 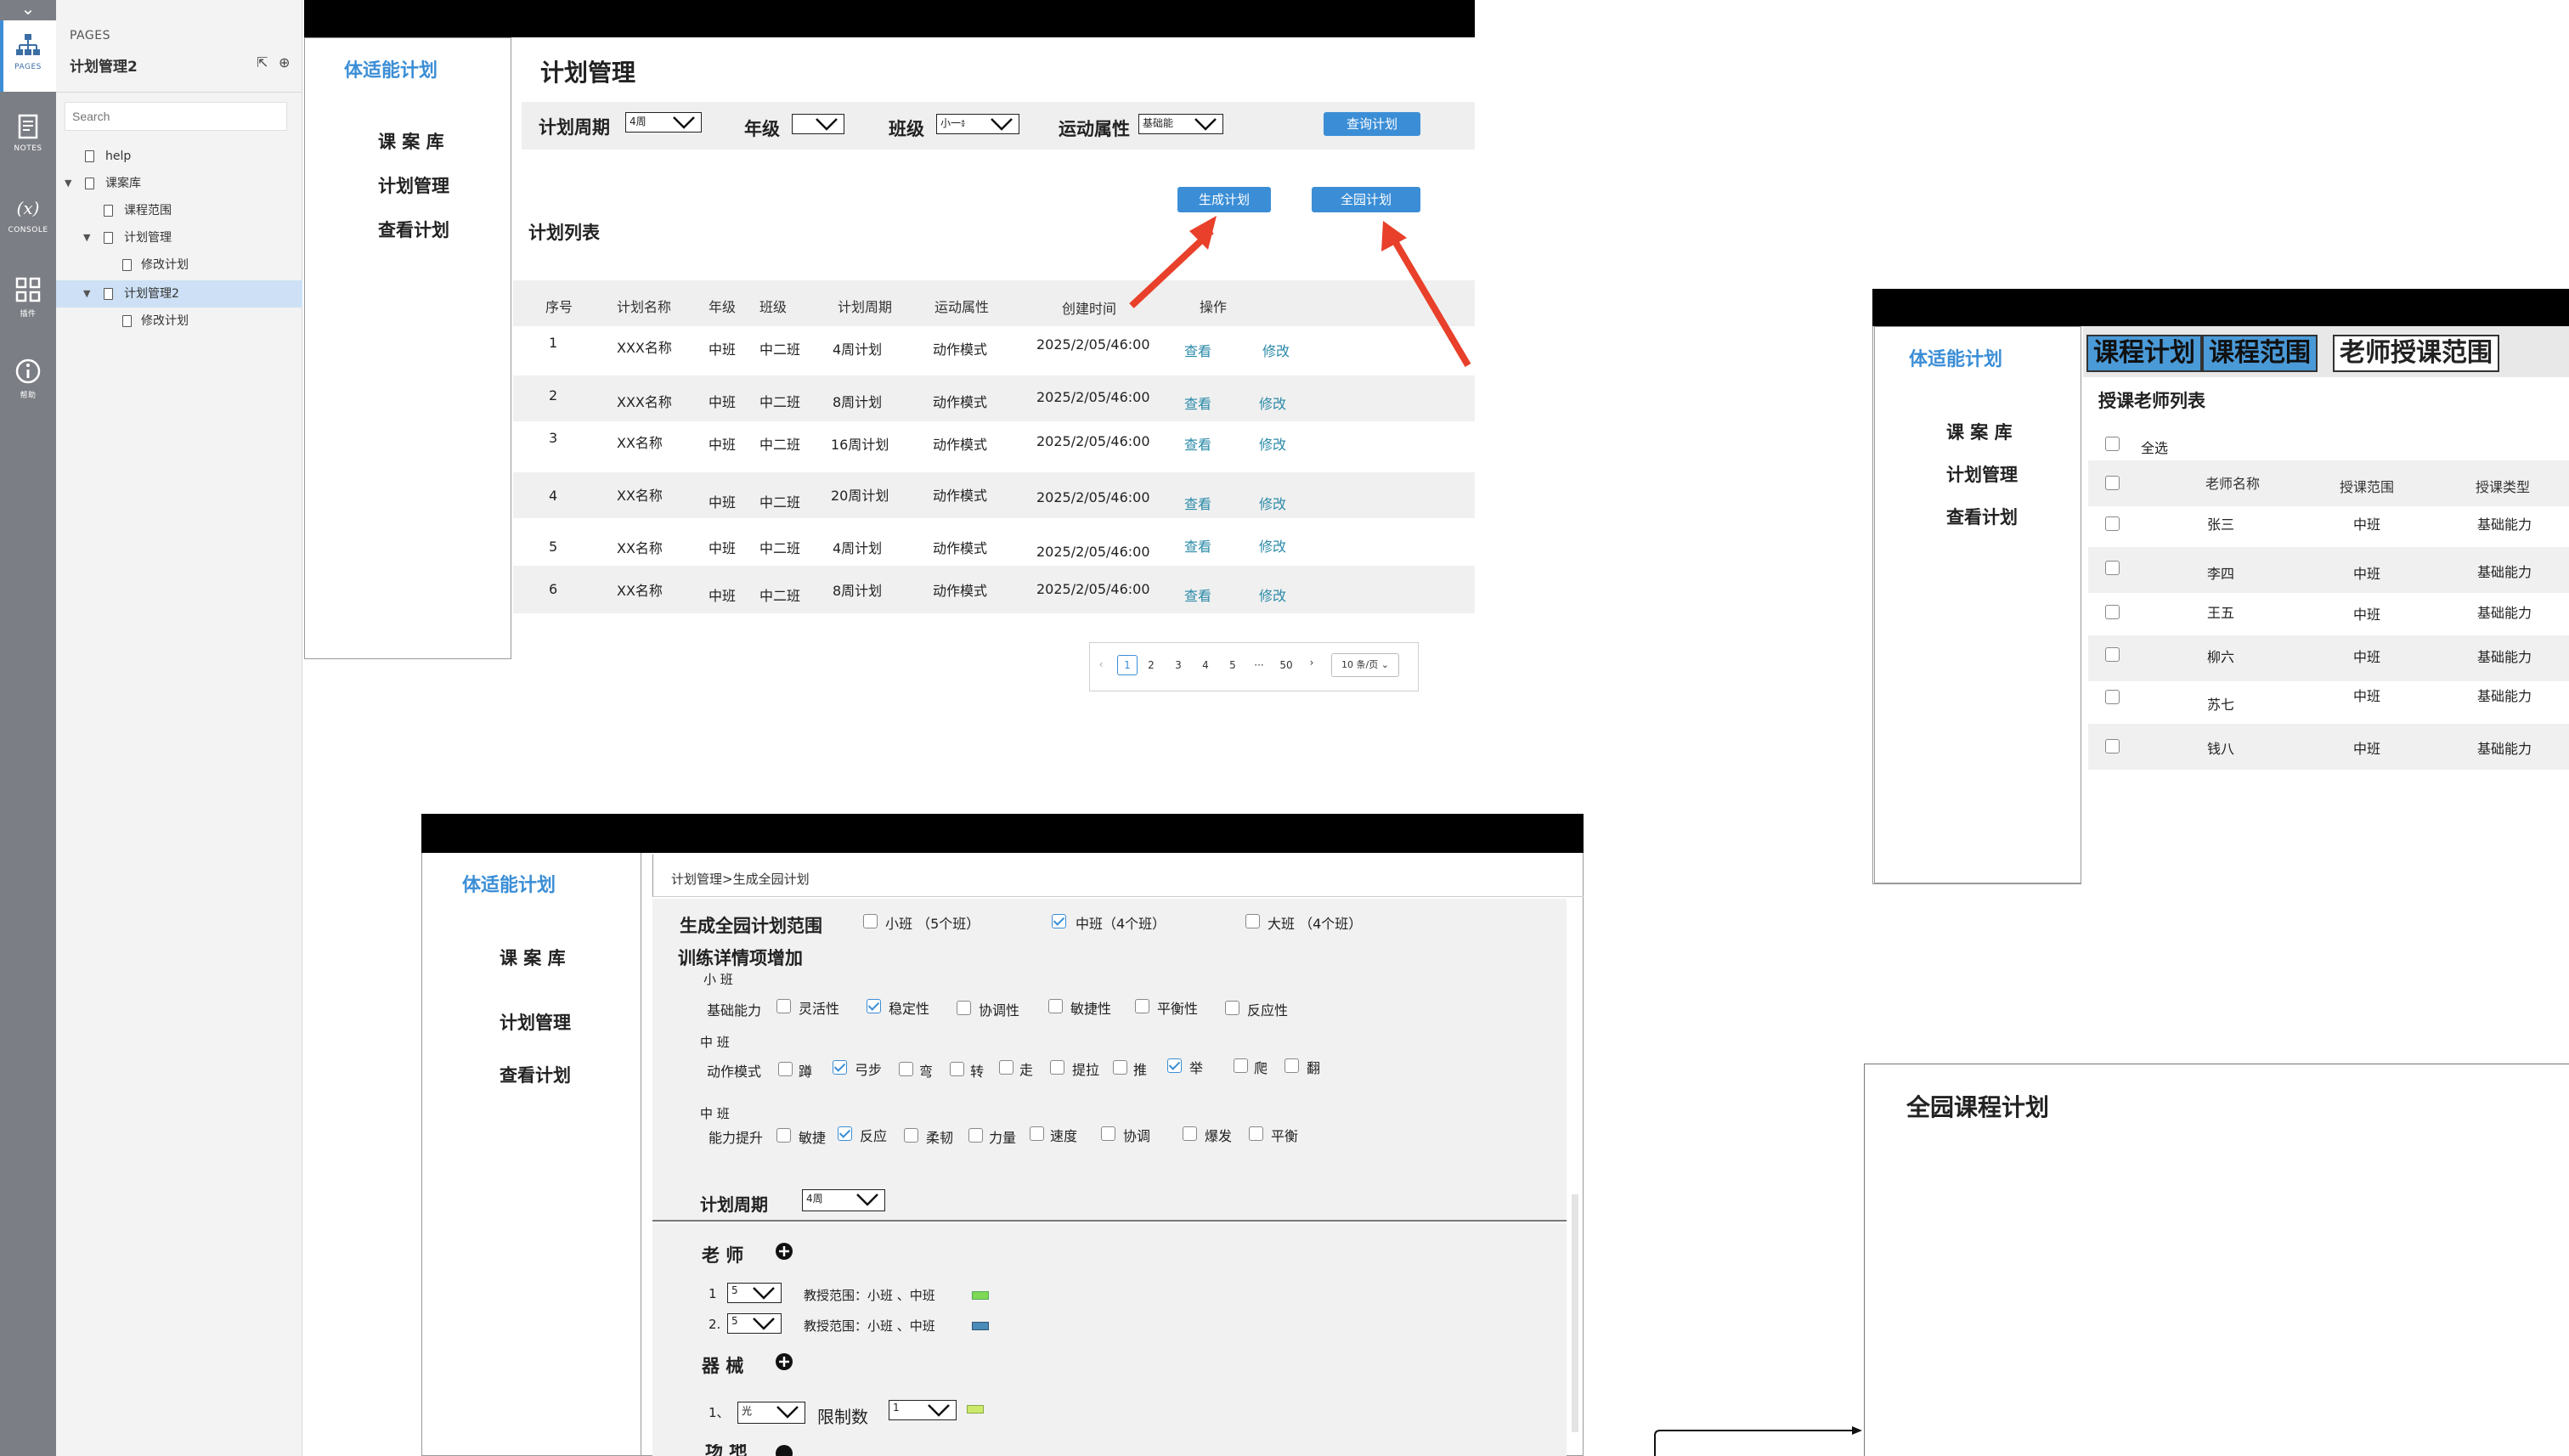 I want to click on page-3-button: 3, so click(x=1178, y=665).